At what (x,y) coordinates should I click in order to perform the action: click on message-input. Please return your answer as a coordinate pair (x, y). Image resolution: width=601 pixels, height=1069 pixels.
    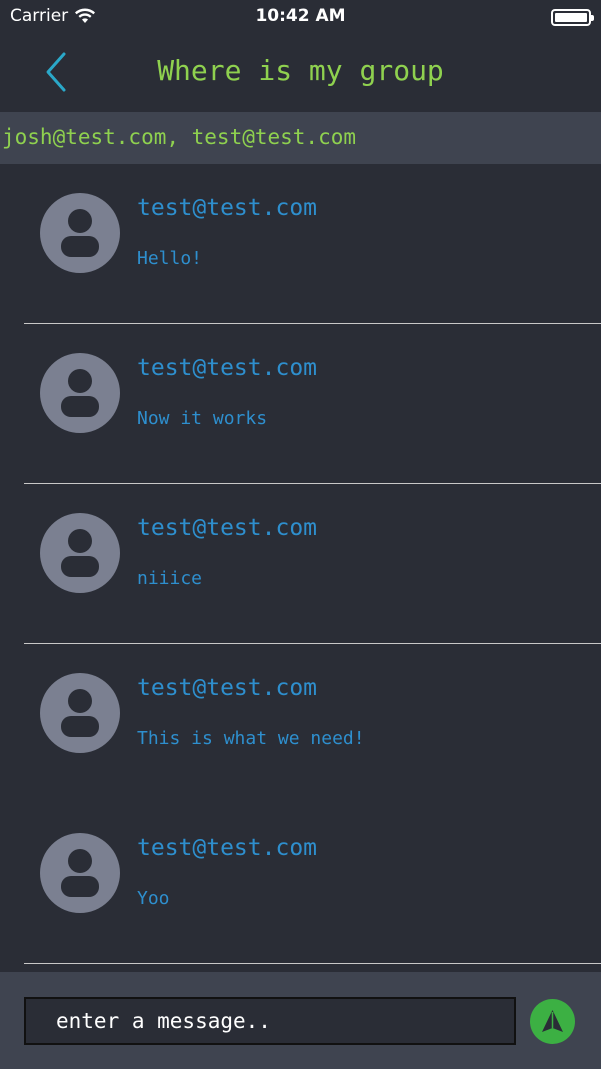
    Looking at the image, I should click on (270, 1021).